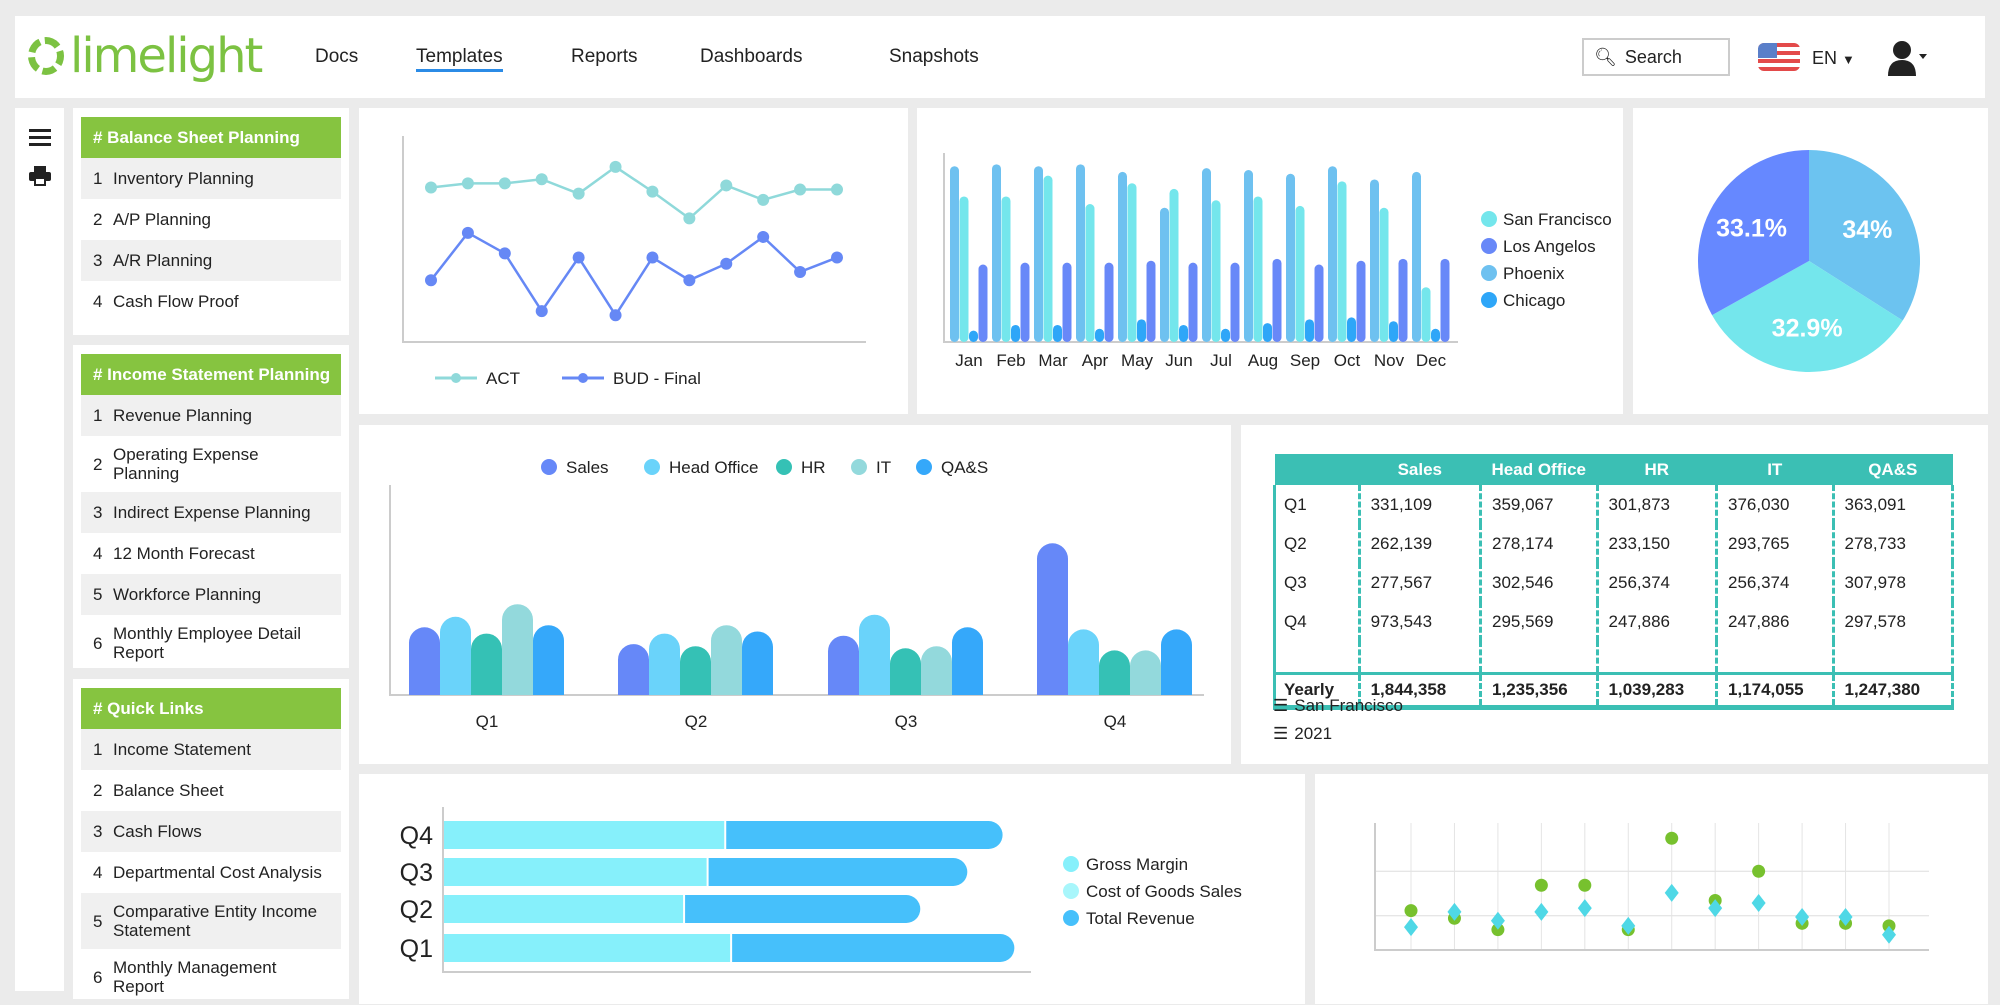  I want to click on y-tick-label: Q1, so click(416, 949).